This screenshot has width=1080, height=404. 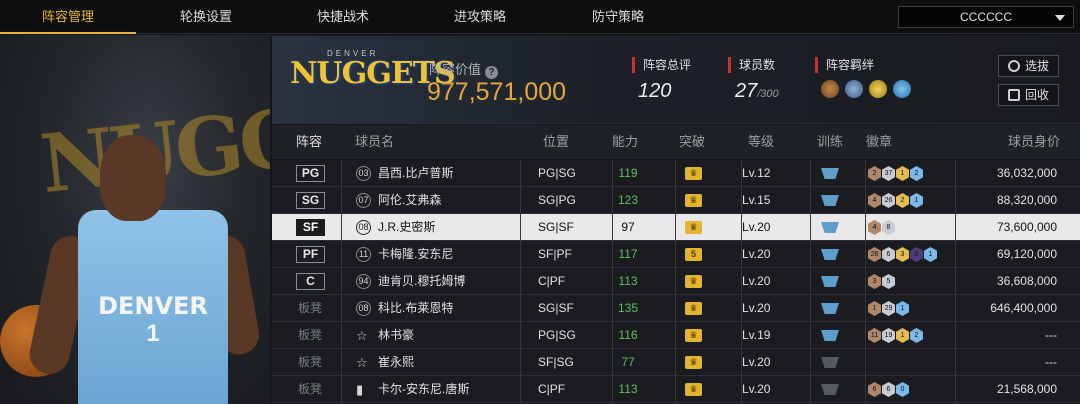 What do you see at coordinates (888, 173) in the screenshot?
I see `badge-icon: 37` at bounding box center [888, 173].